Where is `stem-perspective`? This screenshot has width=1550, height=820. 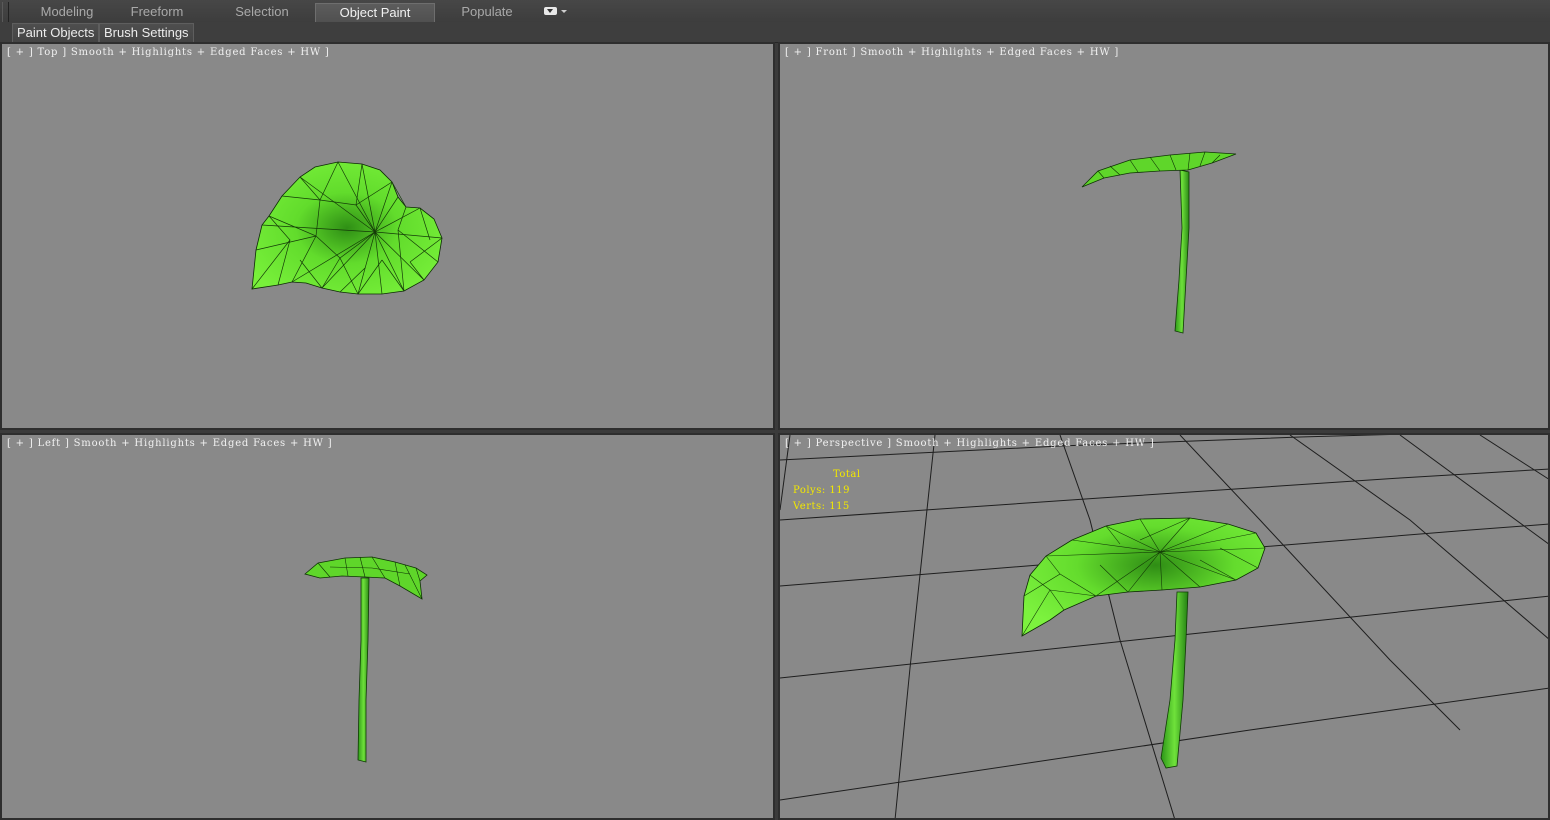 stem-perspective is located at coordinates (1174, 680).